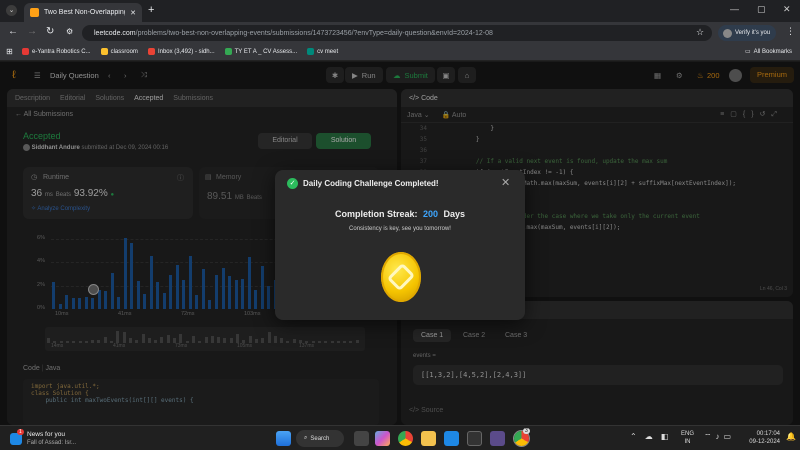 This screenshot has width=800, height=450. Describe the element at coordinates (772, 51) in the screenshot. I see `all-bookmarks-label: All Bookmarks` at that location.